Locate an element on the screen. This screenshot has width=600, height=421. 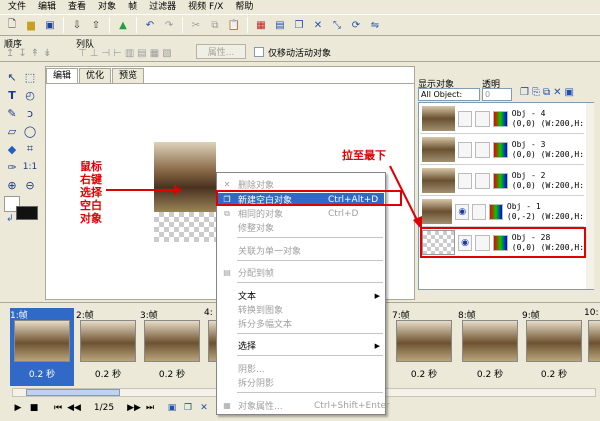
canvas-image is located at coordinates (185, 177).